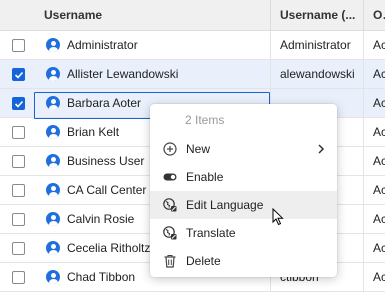 The height and width of the screenshot is (297, 385). Describe the element at coordinates (203, 261) in the screenshot. I see `menu-item-label: Delete` at that location.